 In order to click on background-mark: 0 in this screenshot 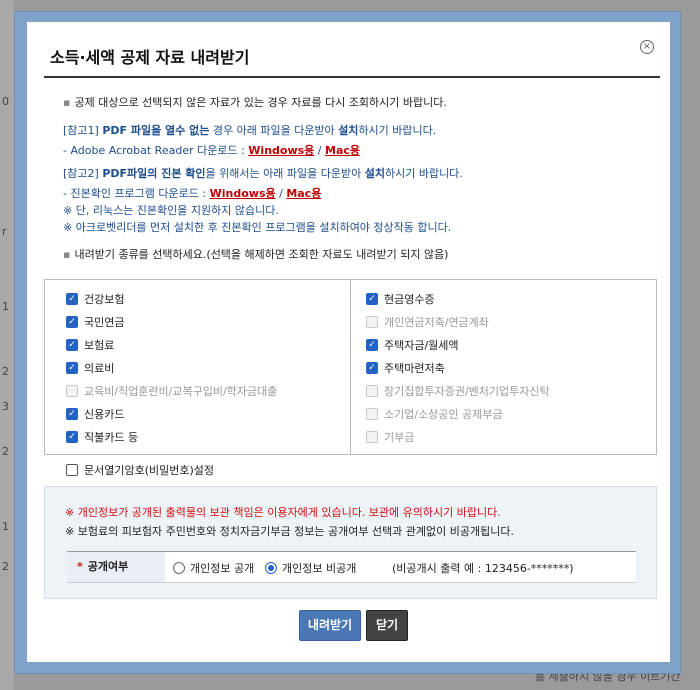, I will do `click(5, 101)`.